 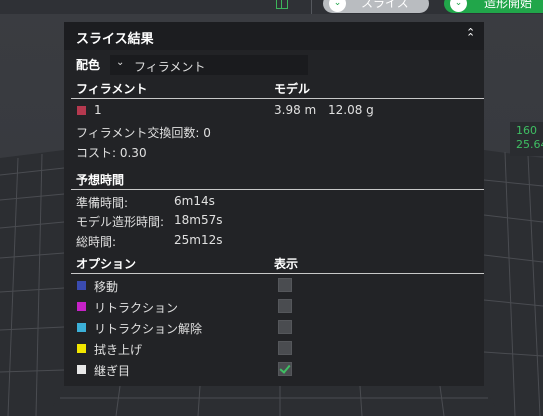 What do you see at coordinates (112, 89) in the screenshot?
I see `filament-column-header: フィラメント` at bounding box center [112, 89].